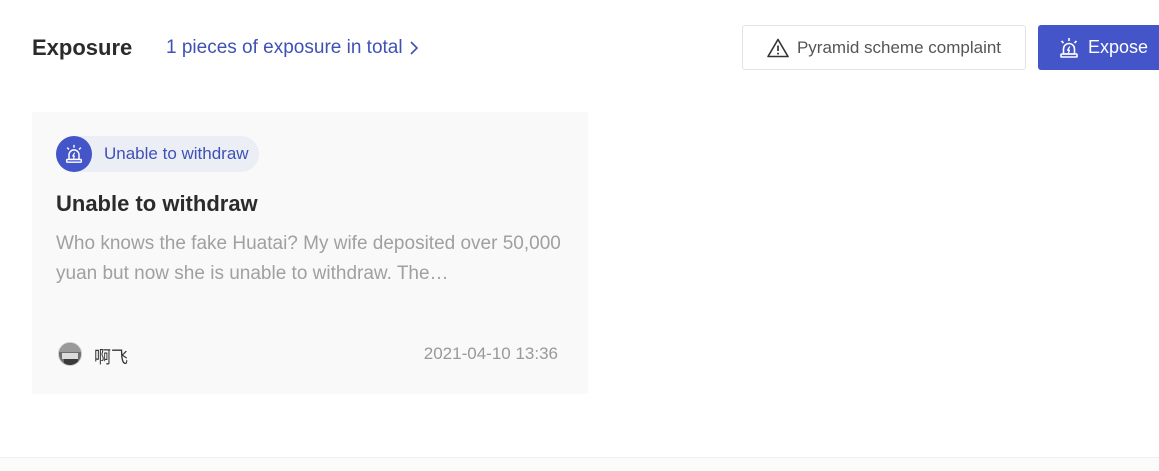  Describe the element at coordinates (307, 354) in the screenshot. I see `exposure-footer: 啊飞 2021-04-10 13:36` at that location.